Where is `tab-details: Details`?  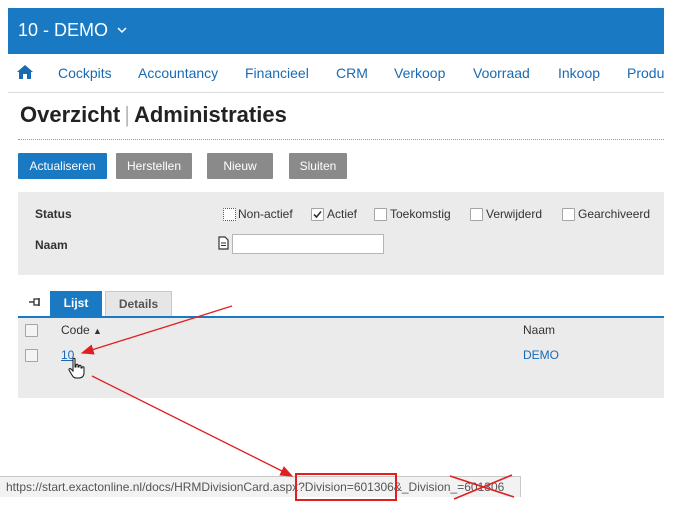 tab-details: Details is located at coordinates (138, 303).